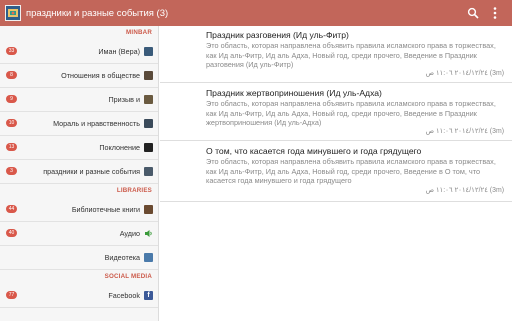 The image size is (512, 321). What do you see at coordinates (105, 209) in the screenshot?
I see `sidebar-item-label: Библиотечные книги` at bounding box center [105, 209].